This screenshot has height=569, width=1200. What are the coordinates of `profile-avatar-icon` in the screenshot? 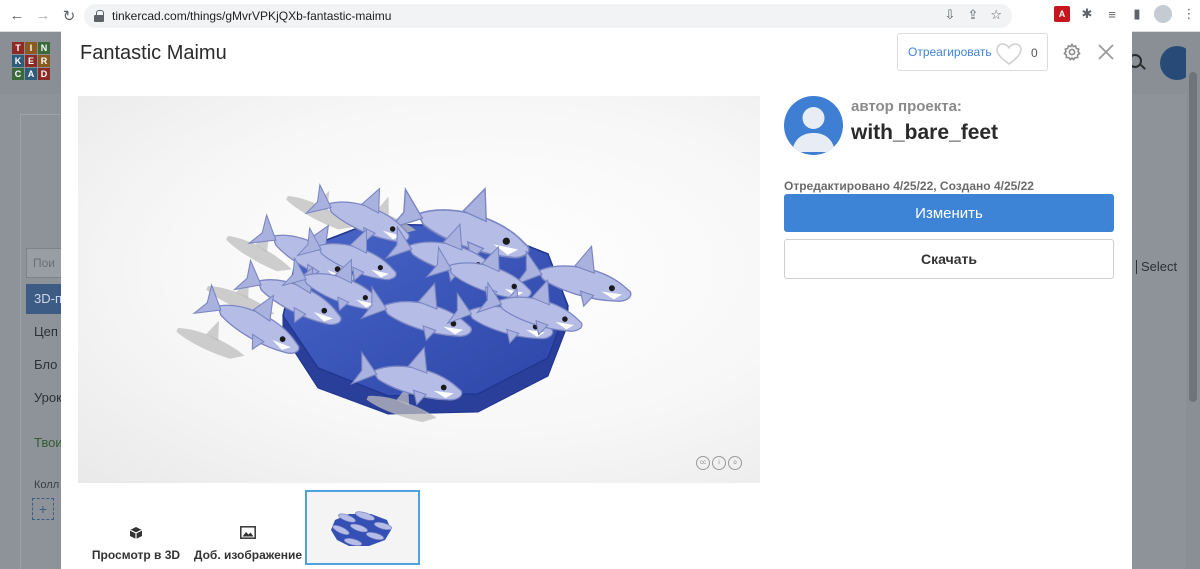 It's located at (1163, 14).